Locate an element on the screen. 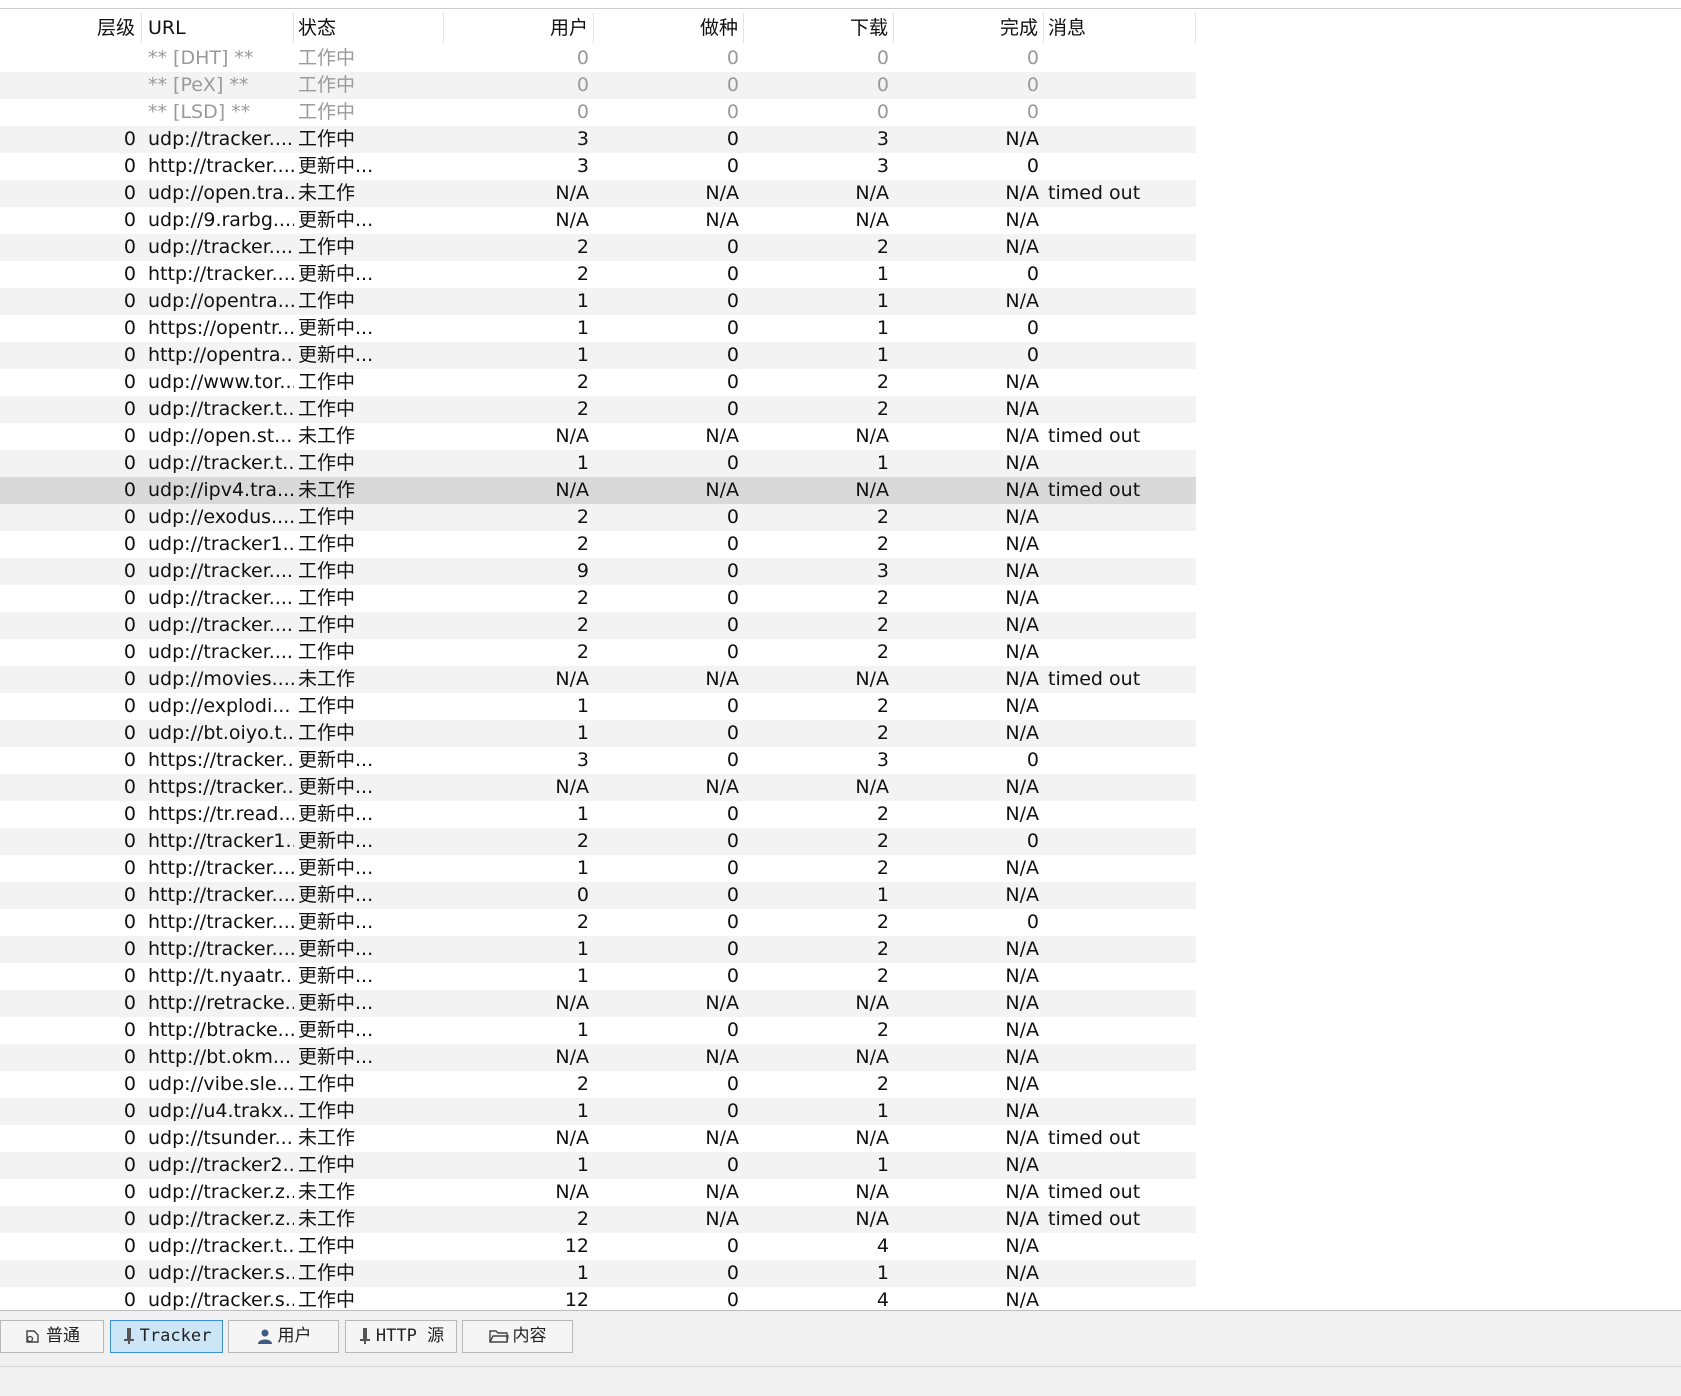 The width and height of the screenshot is (1681, 1396). tracker-row: 0 udp://9.rarbg.... 更新中... N/A N/A N/A N/A is located at coordinates (598, 220).